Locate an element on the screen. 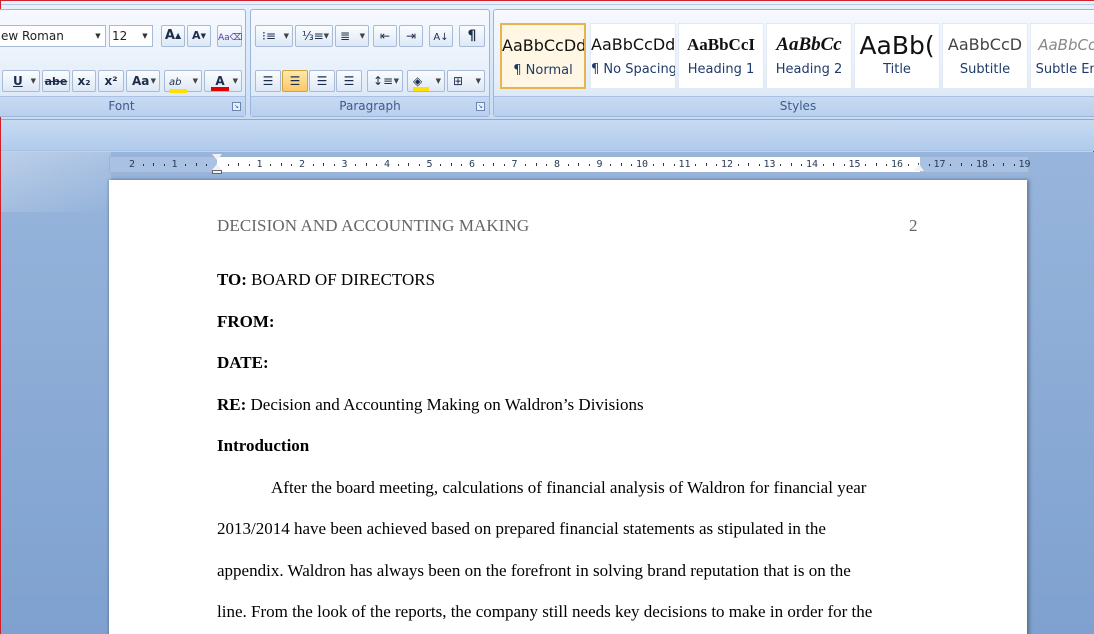 Image resolution: width=1094 pixels, height=634 pixels. highlight-color-swatch is located at coordinates (178, 91).